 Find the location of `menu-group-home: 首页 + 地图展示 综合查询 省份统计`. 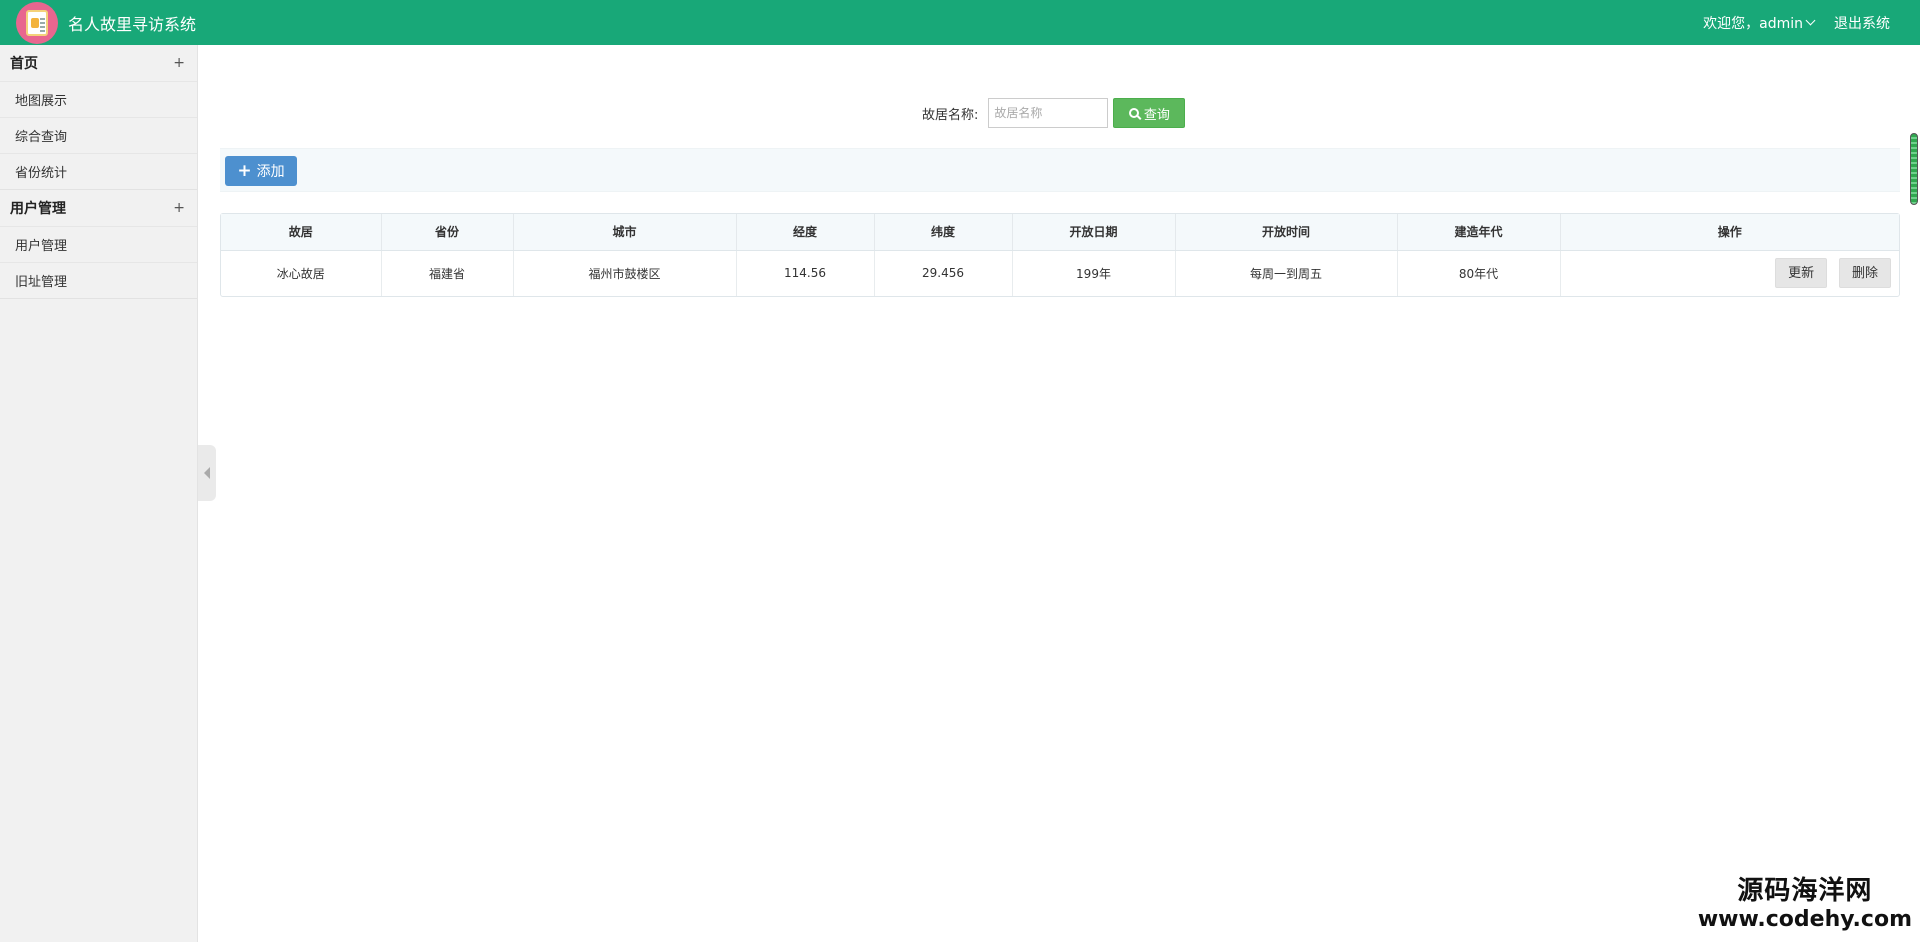

menu-group-home: 首页 + 地图展示 综合查询 省份统计 is located at coordinates (98, 117).